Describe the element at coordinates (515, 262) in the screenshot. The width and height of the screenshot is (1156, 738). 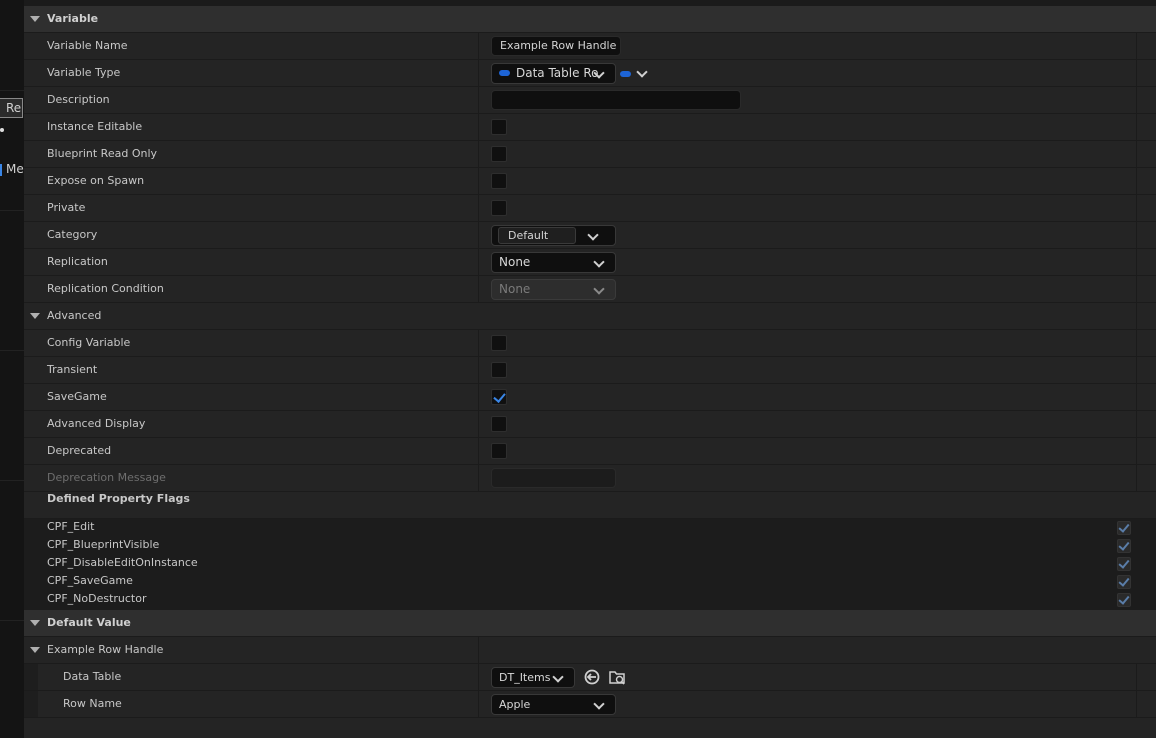
I see `replication-value: None` at that location.